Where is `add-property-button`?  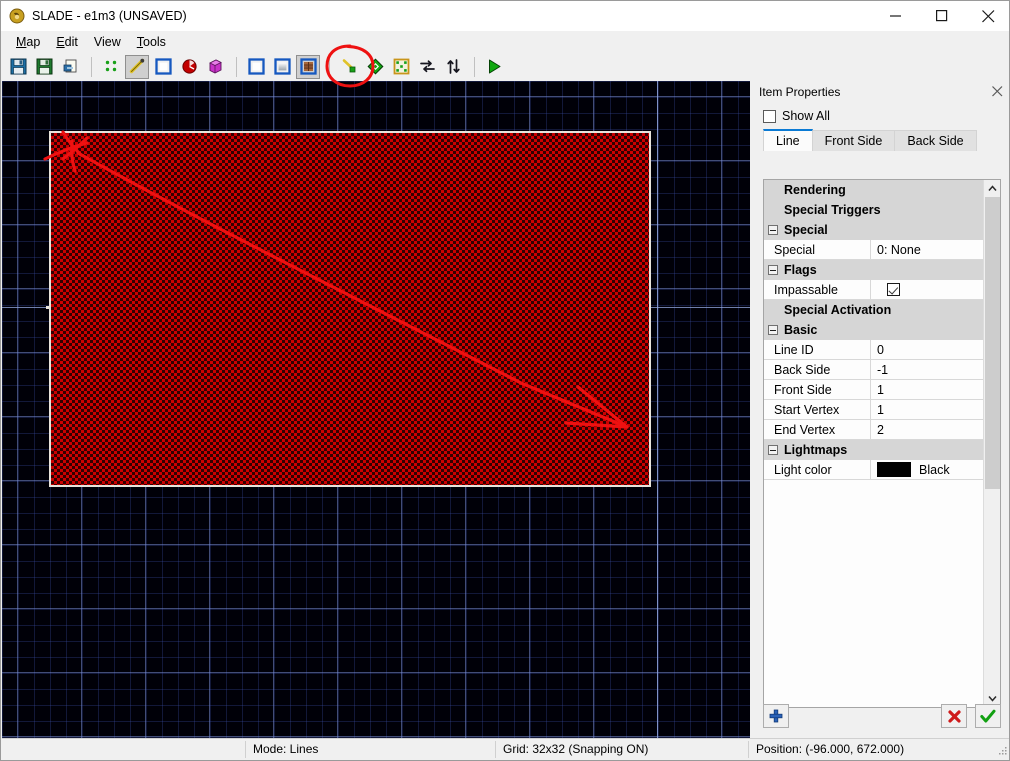
add-property-button is located at coordinates (776, 716).